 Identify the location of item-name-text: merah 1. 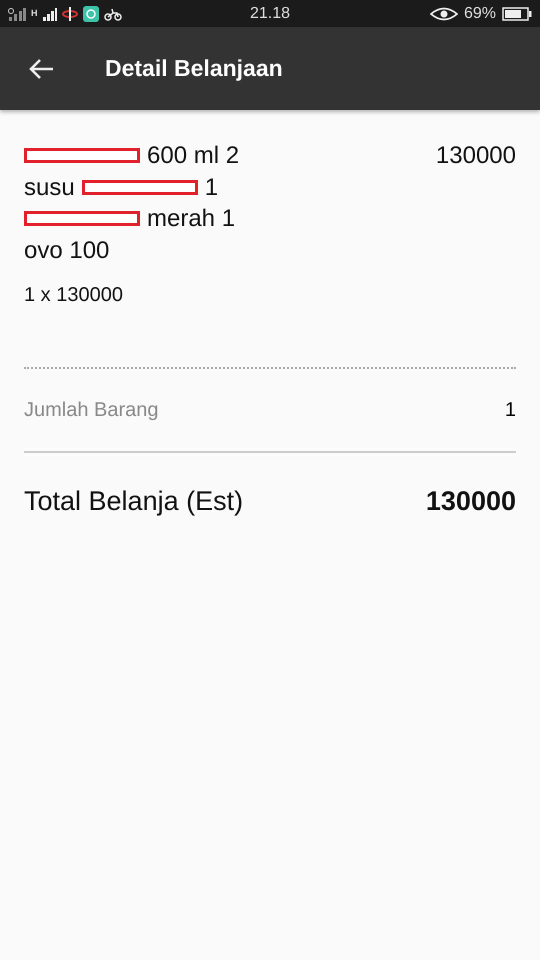
(191, 219).